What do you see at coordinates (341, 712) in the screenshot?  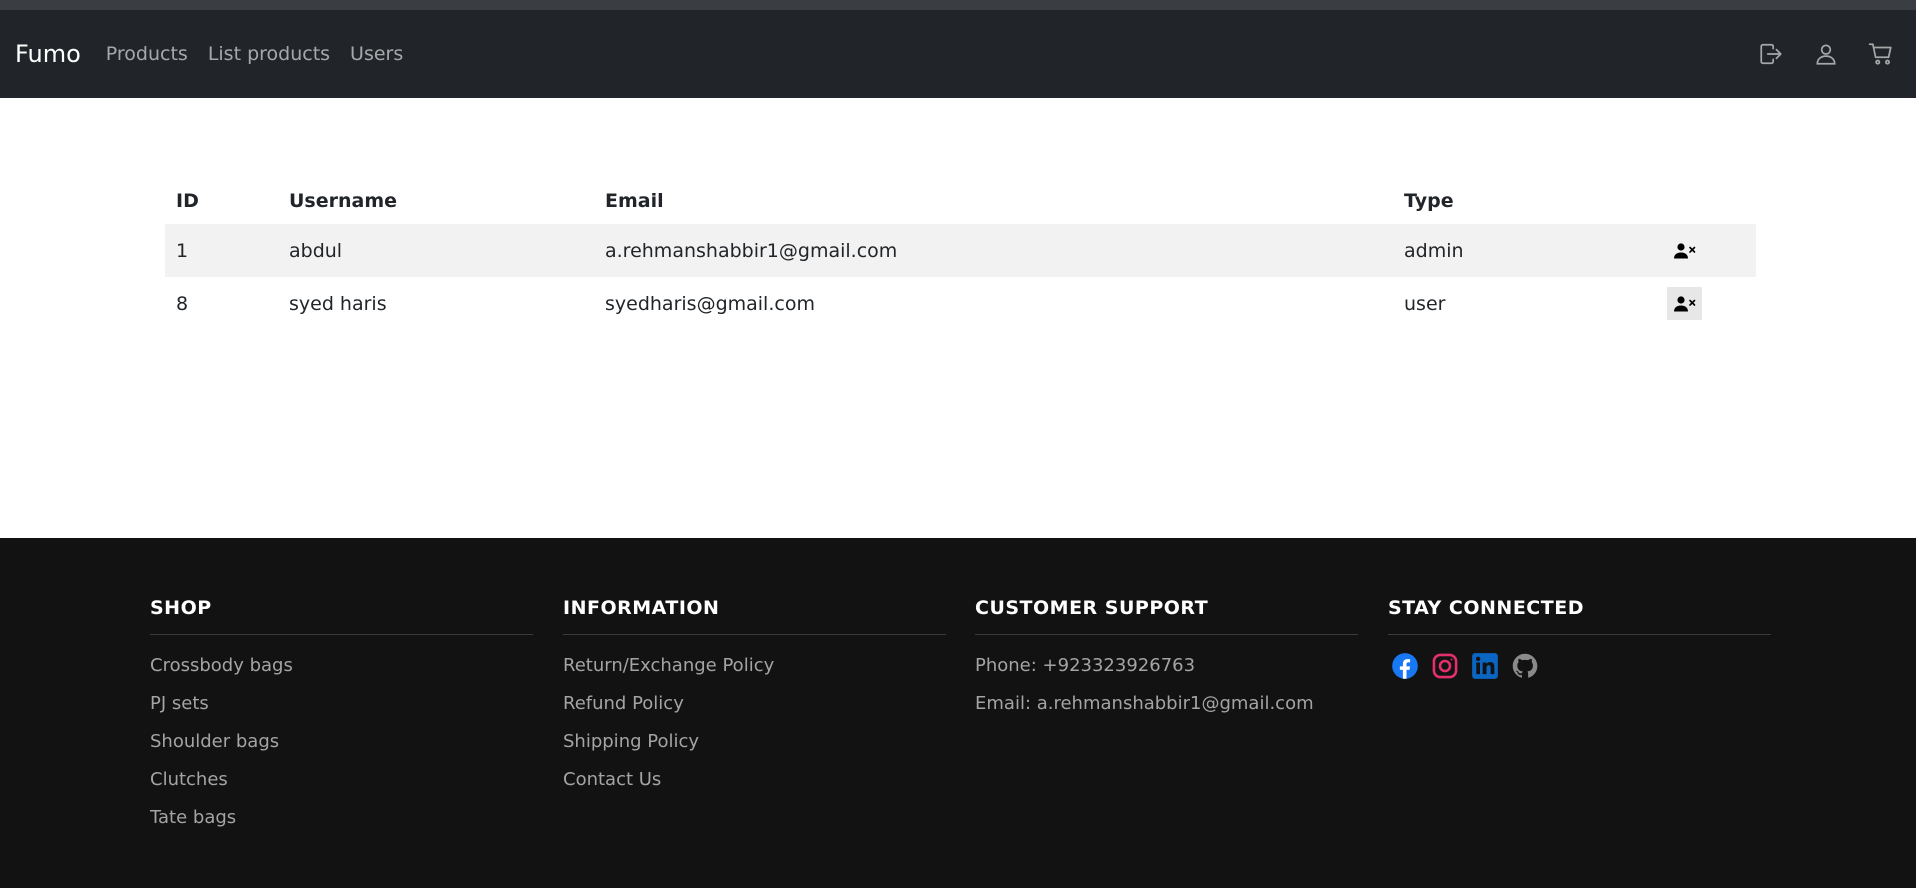 I see `footer-link-pj-sets: PJ sets` at bounding box center [341, 712].